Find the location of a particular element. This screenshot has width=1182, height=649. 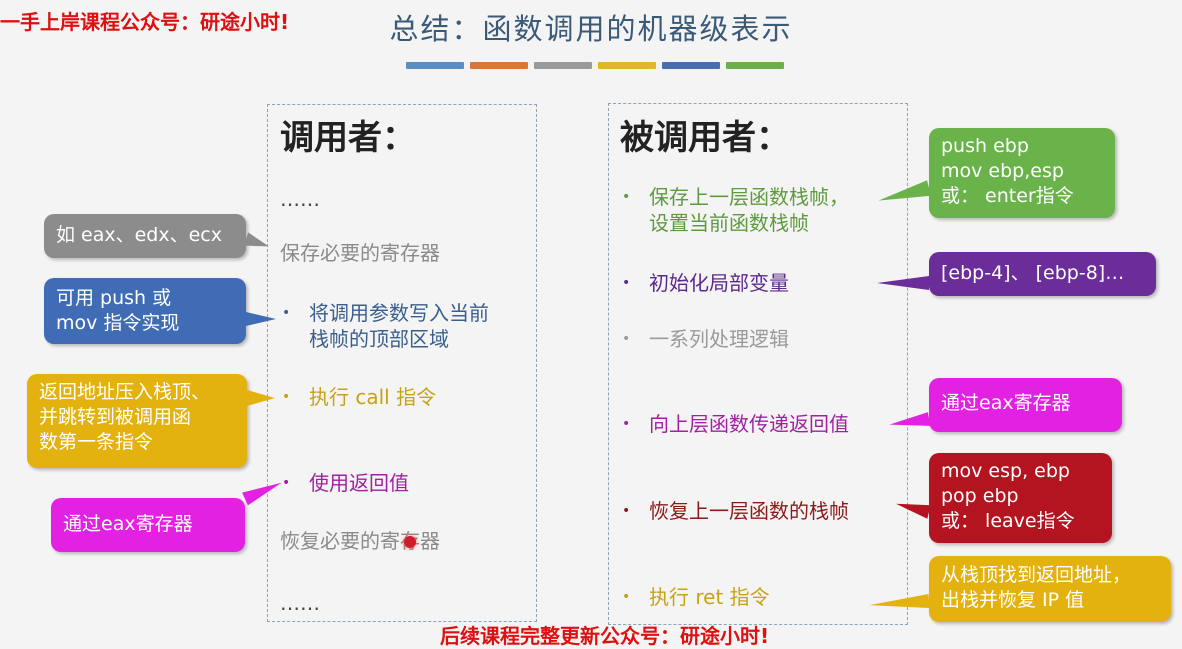

slide-title: 总结：函数调用的机器级表示 is located at coordinates (591, 29).